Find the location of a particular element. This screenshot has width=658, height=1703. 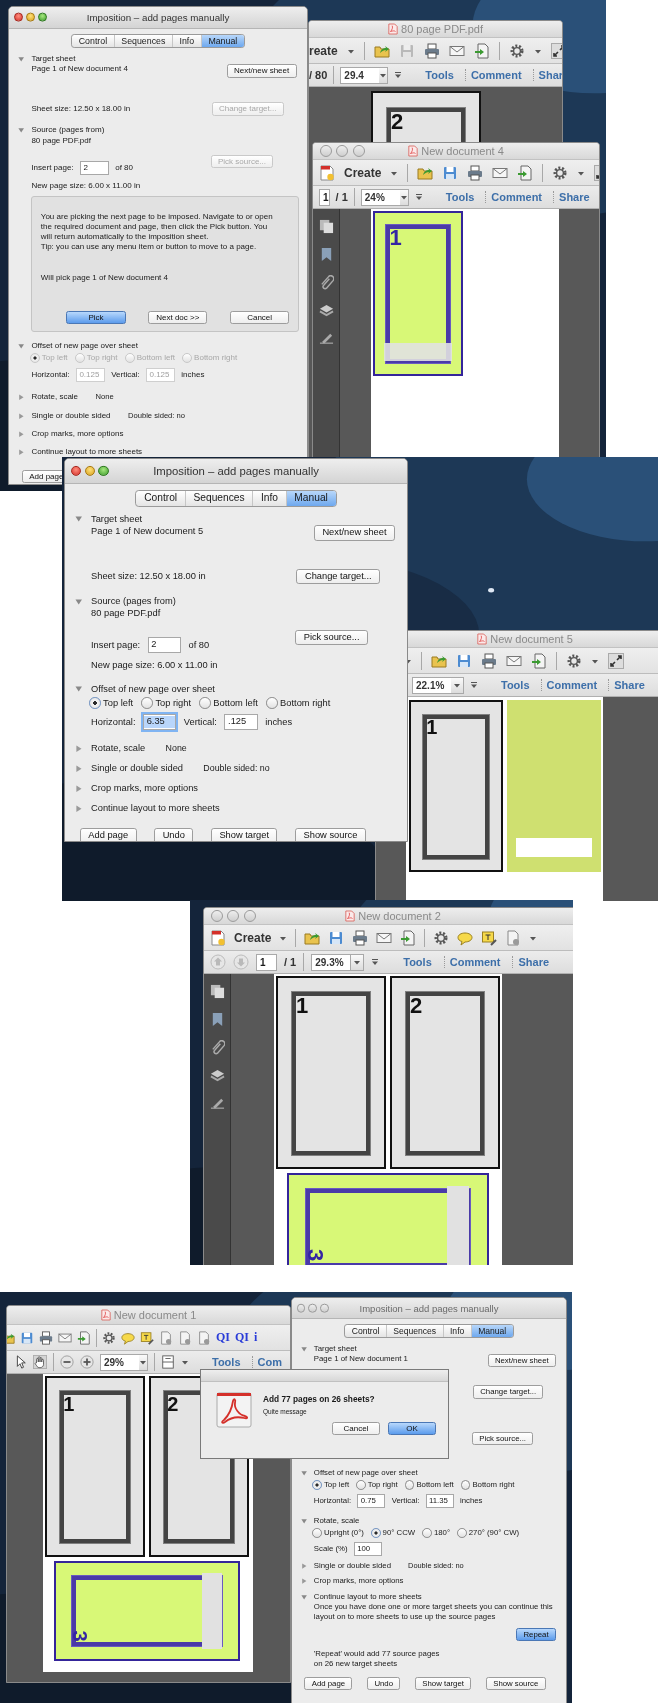

input-field: .125 is located at coordinates (241, 722).